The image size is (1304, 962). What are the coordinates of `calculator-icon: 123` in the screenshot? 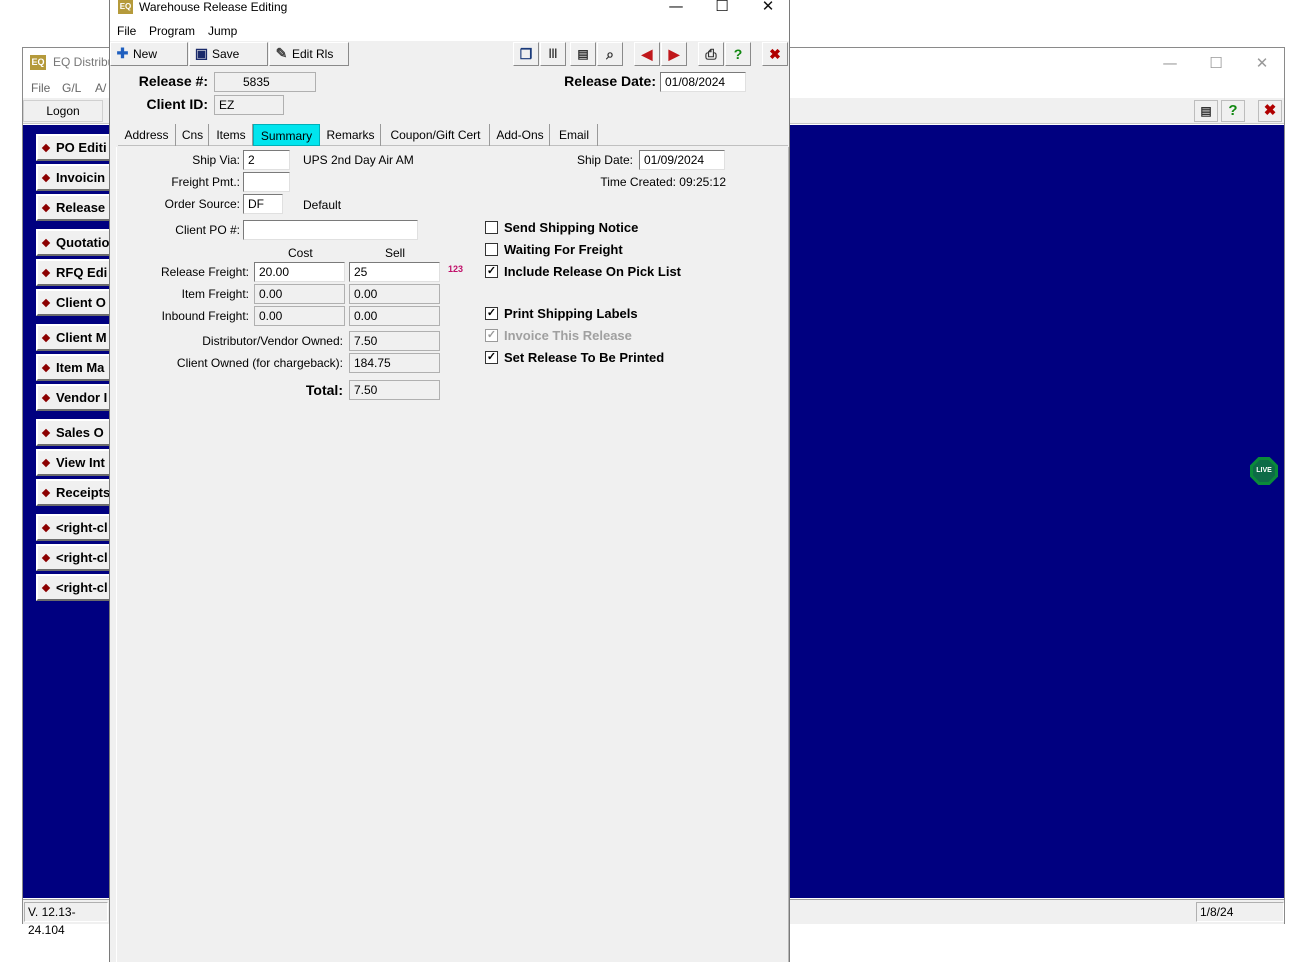 It's located at (455, 269).